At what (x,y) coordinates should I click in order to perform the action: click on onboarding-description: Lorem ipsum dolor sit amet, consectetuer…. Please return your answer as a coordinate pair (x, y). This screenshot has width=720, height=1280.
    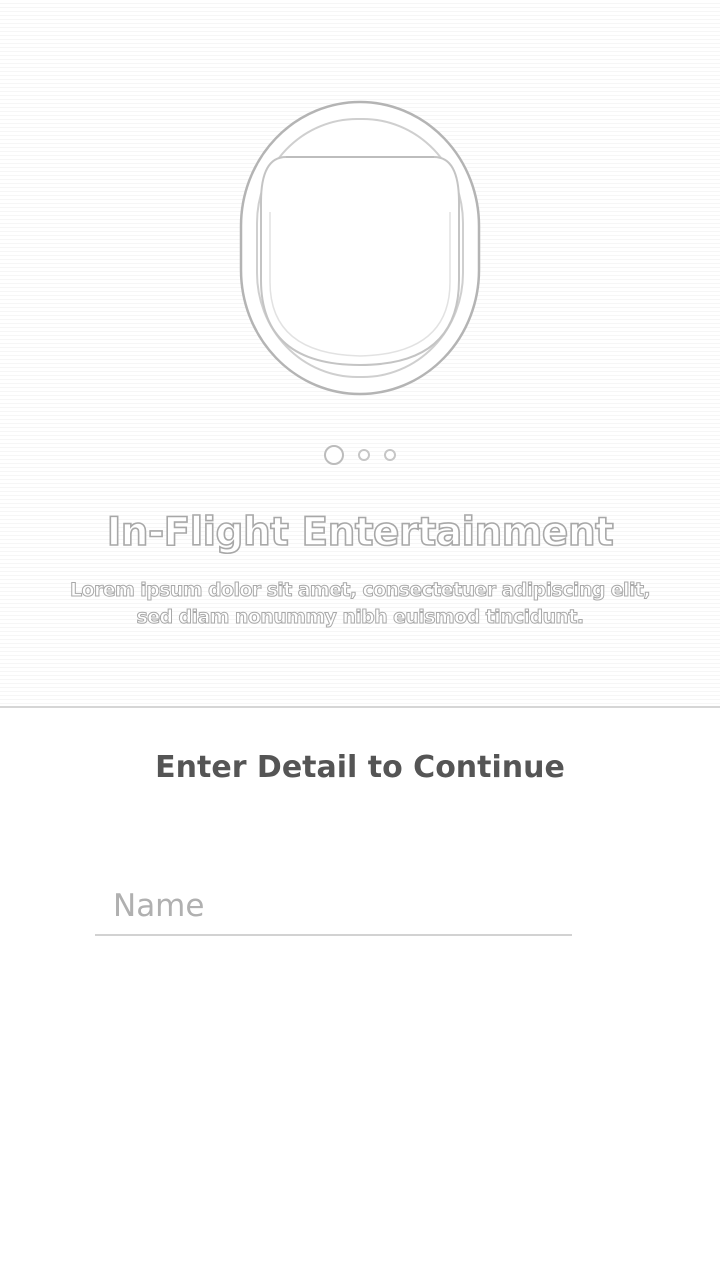
    Looking at the image, I should click on (361, 604).